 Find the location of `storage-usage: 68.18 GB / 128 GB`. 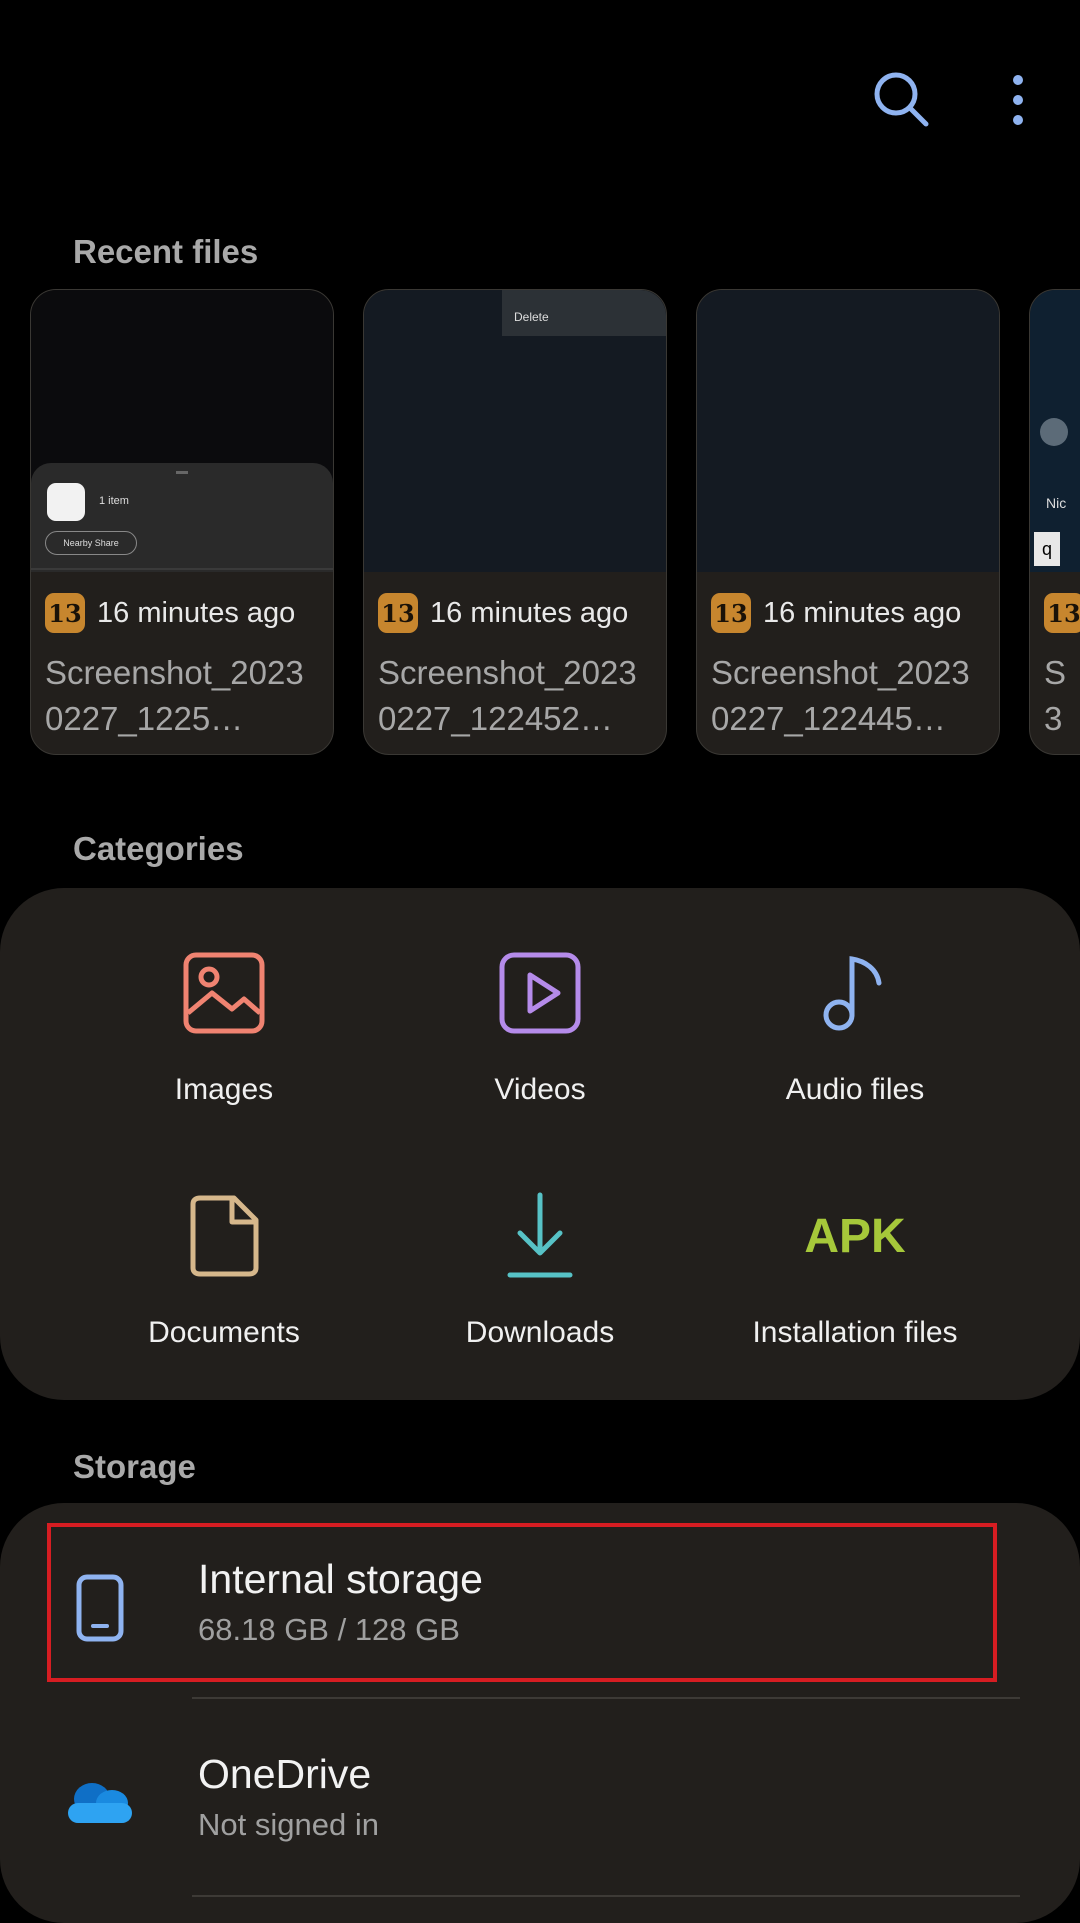

storage-usage: 68.18 GB / 128 GB is located at coordinates (329, 1629).